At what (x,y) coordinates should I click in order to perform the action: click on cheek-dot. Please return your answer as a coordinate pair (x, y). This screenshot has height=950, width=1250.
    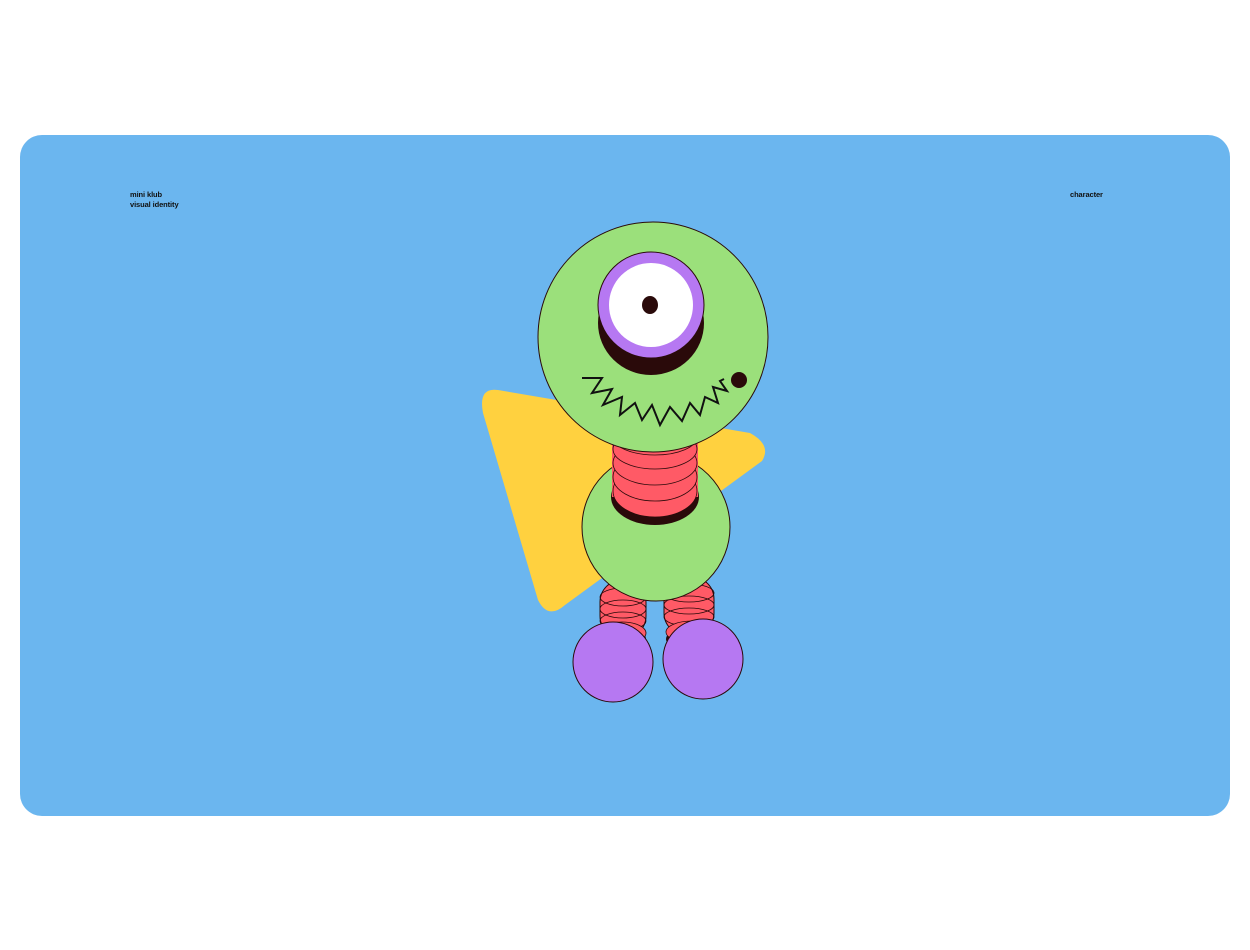
    Looking at the image, I should click on (739, 380).